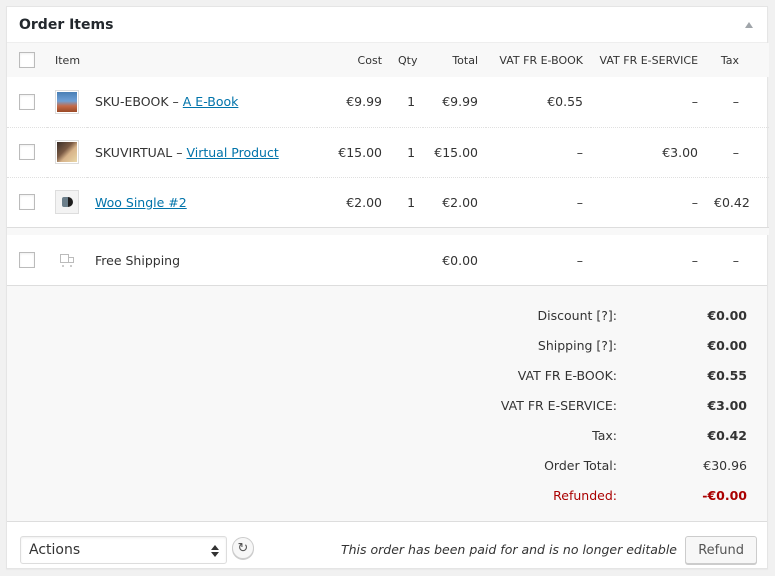 The width and height of the screenshot is (775, 576). I want to click on shipping-method-name: Free Shipping, so click(138, 260).